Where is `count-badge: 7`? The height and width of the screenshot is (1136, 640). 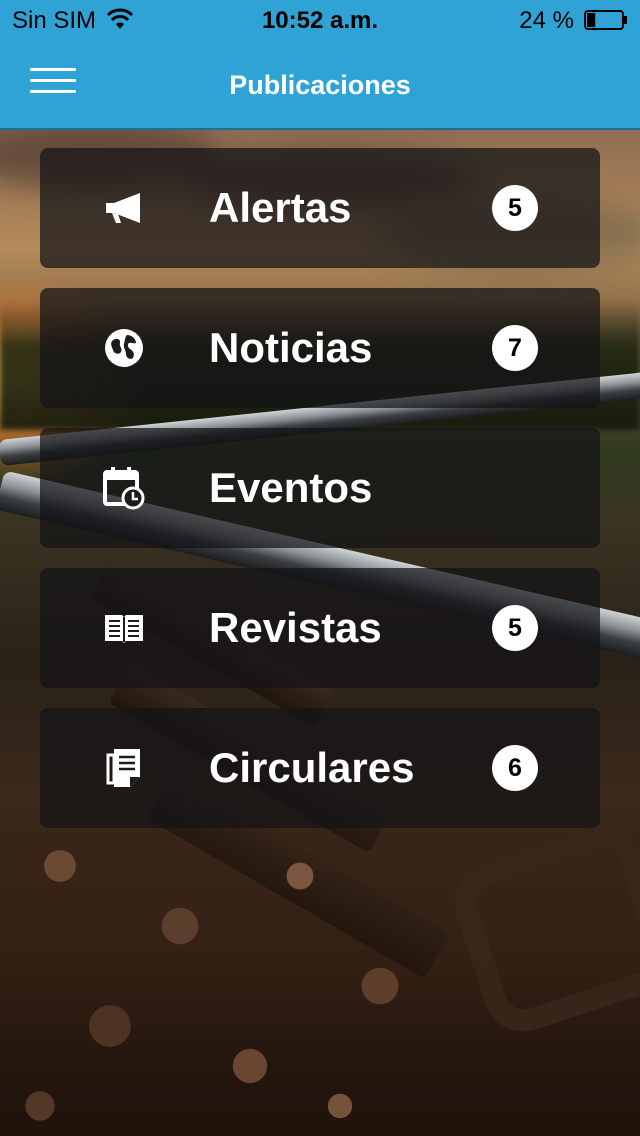
count-badge: 7 is located at coordinates (515, 348).